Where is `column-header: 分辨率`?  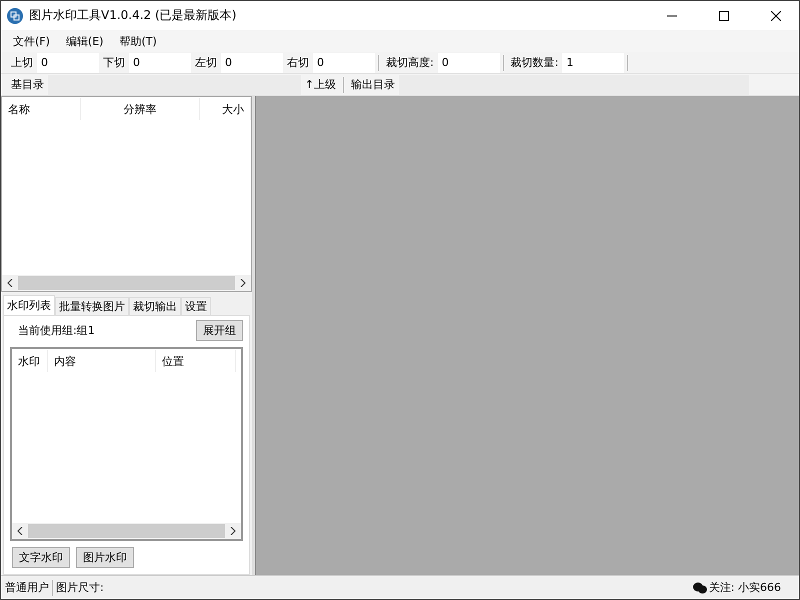 column-header: 分辨率 is located at coordinates (140, 109).